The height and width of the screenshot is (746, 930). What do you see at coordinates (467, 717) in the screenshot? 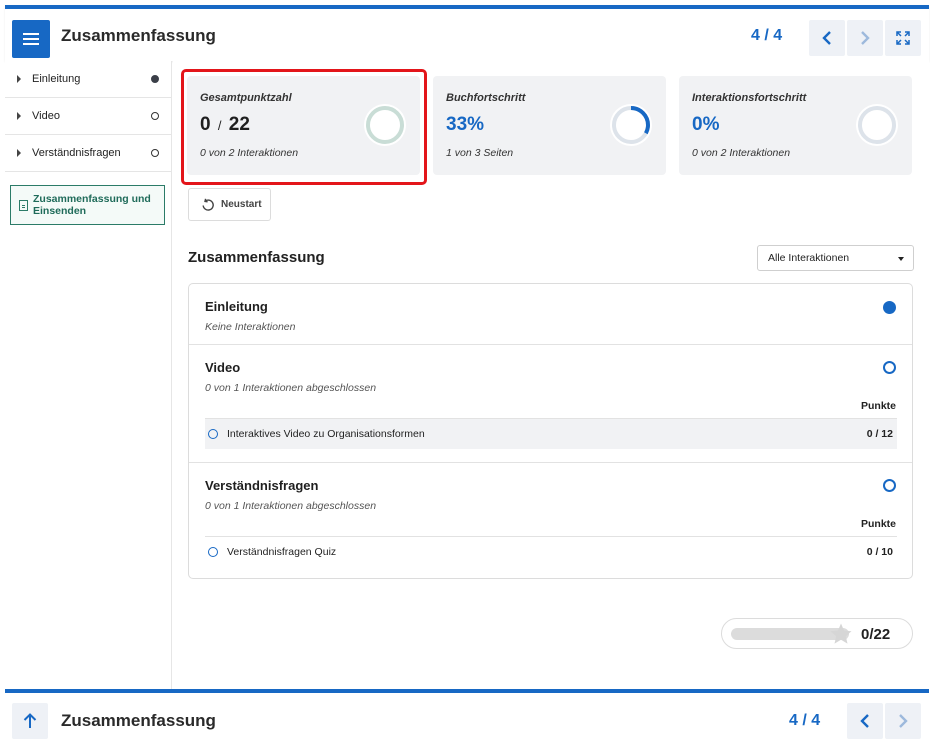
I see `bottom-navigation-bar: Zusammenfassung 4 / 4` at bounding box center [467, 717].